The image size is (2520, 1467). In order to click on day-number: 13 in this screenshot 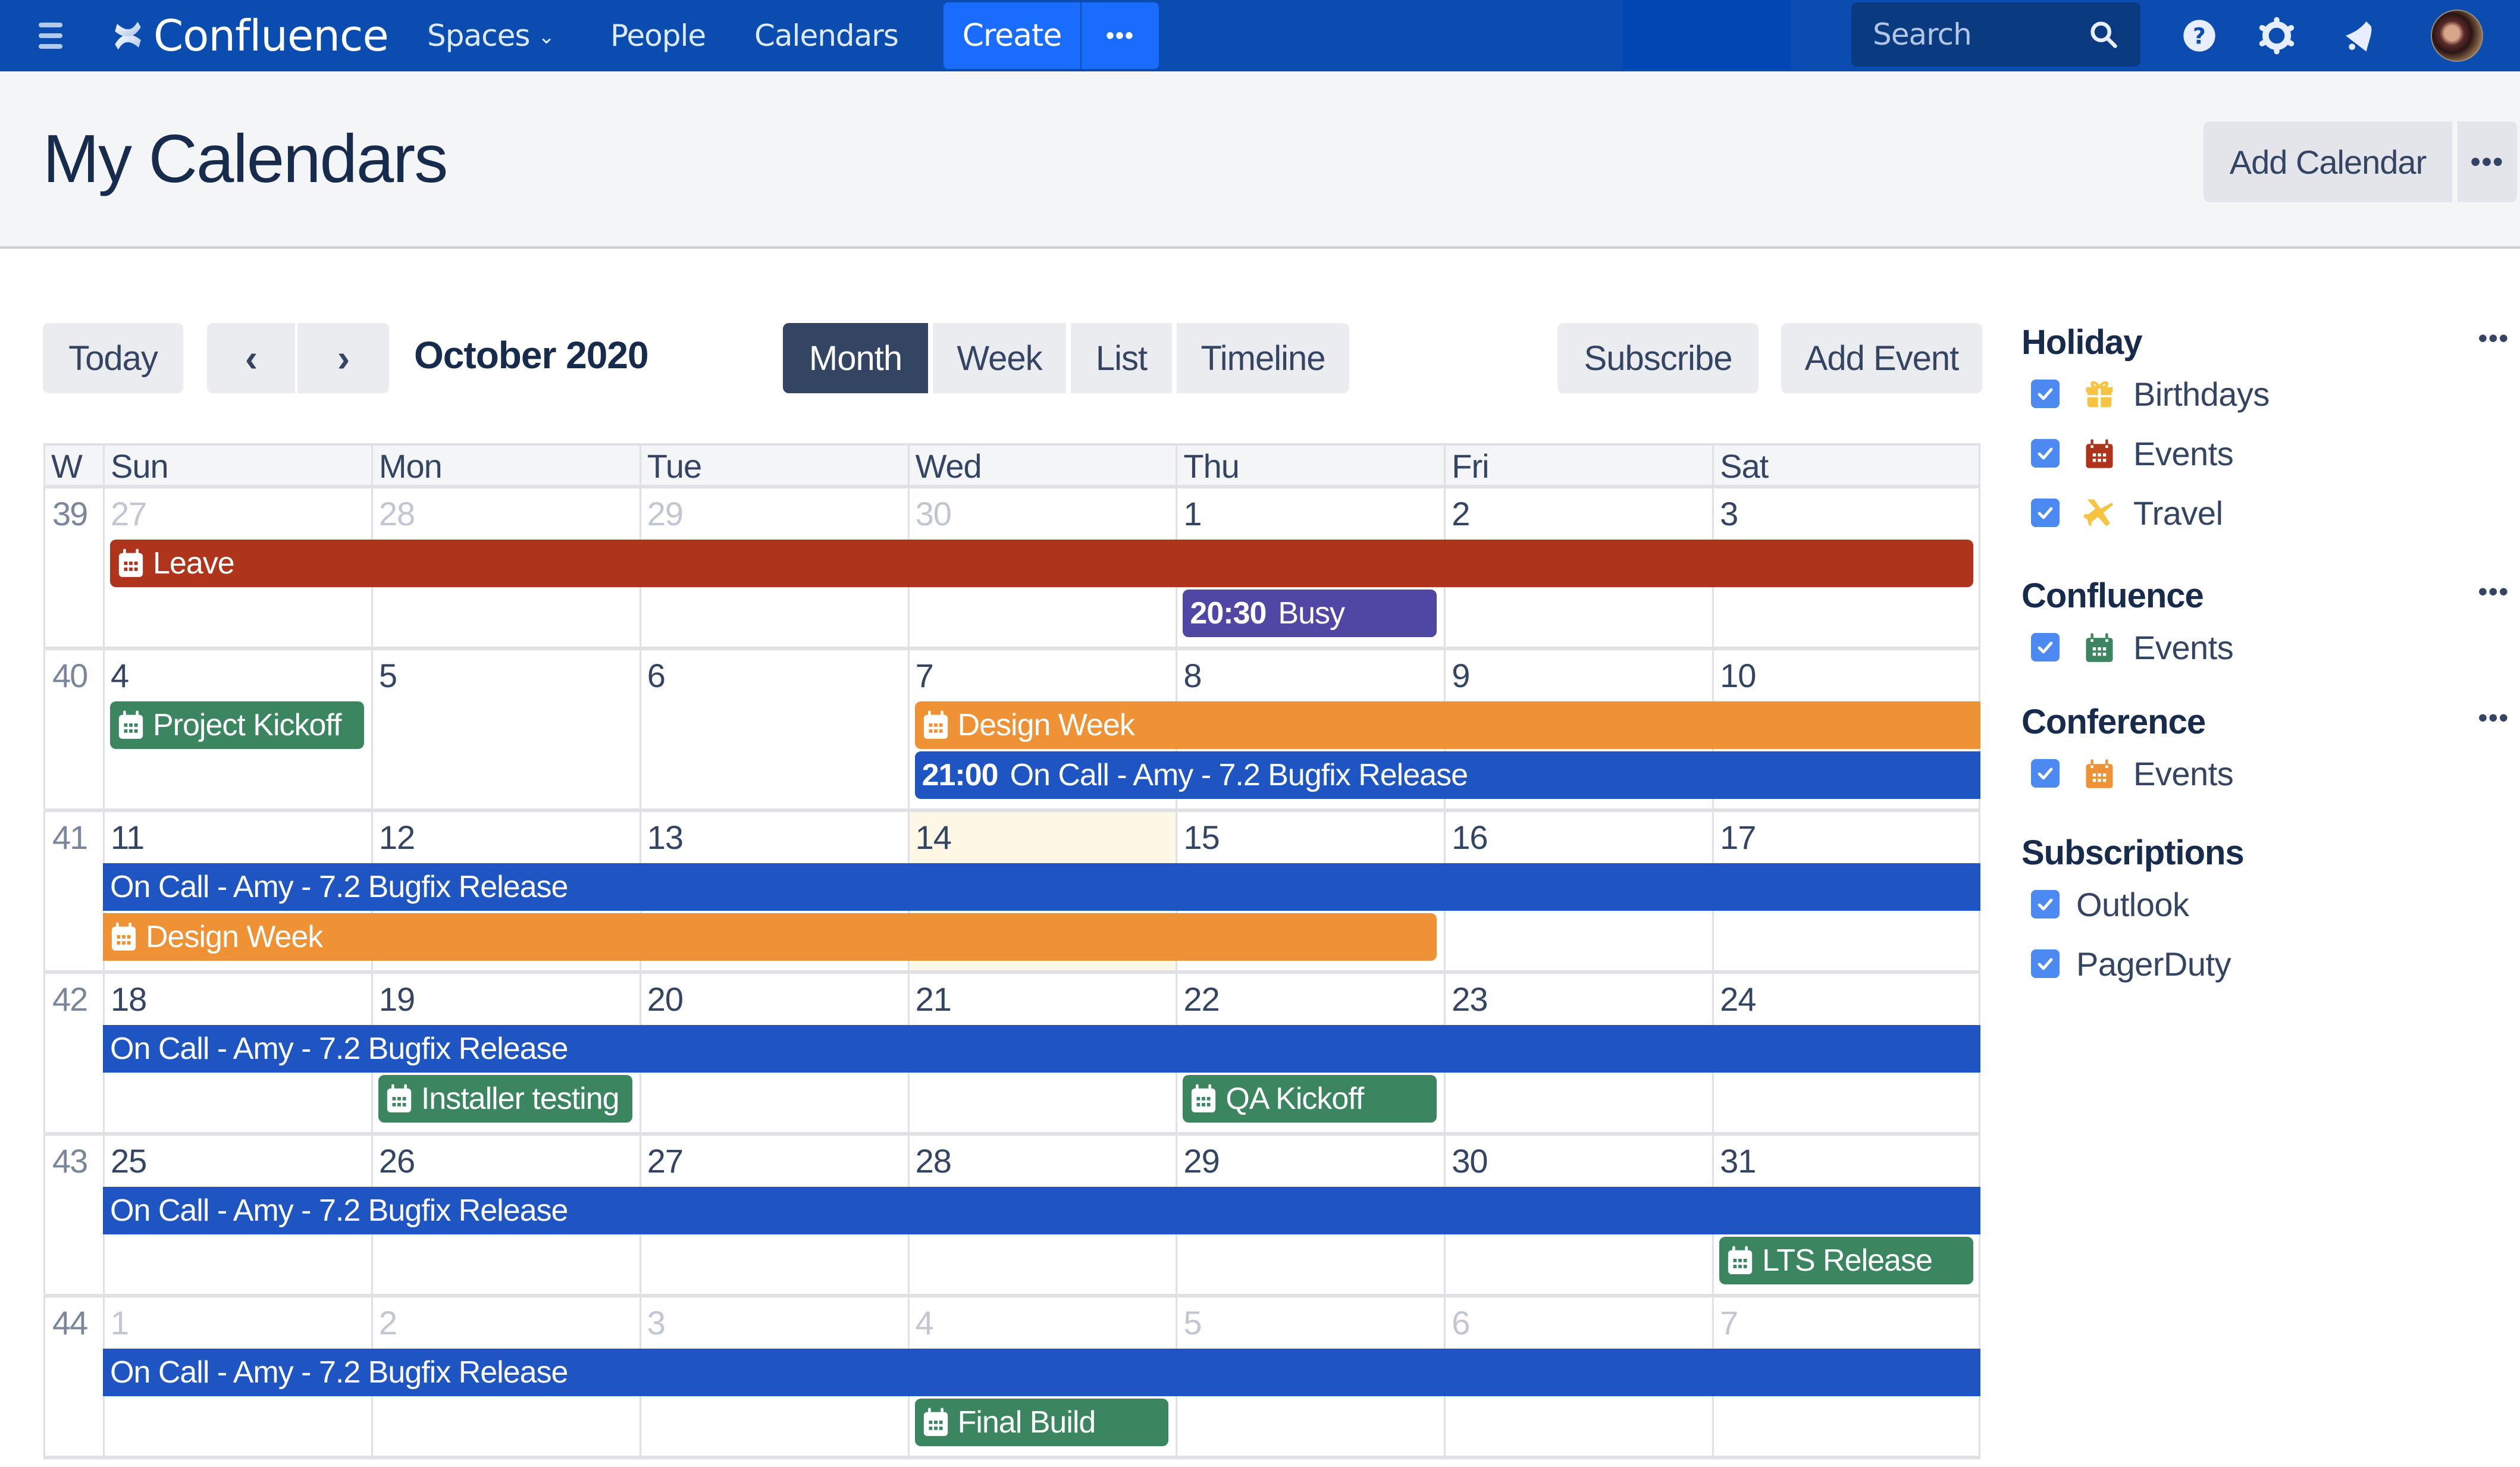, I will do `click(665, 837)`.